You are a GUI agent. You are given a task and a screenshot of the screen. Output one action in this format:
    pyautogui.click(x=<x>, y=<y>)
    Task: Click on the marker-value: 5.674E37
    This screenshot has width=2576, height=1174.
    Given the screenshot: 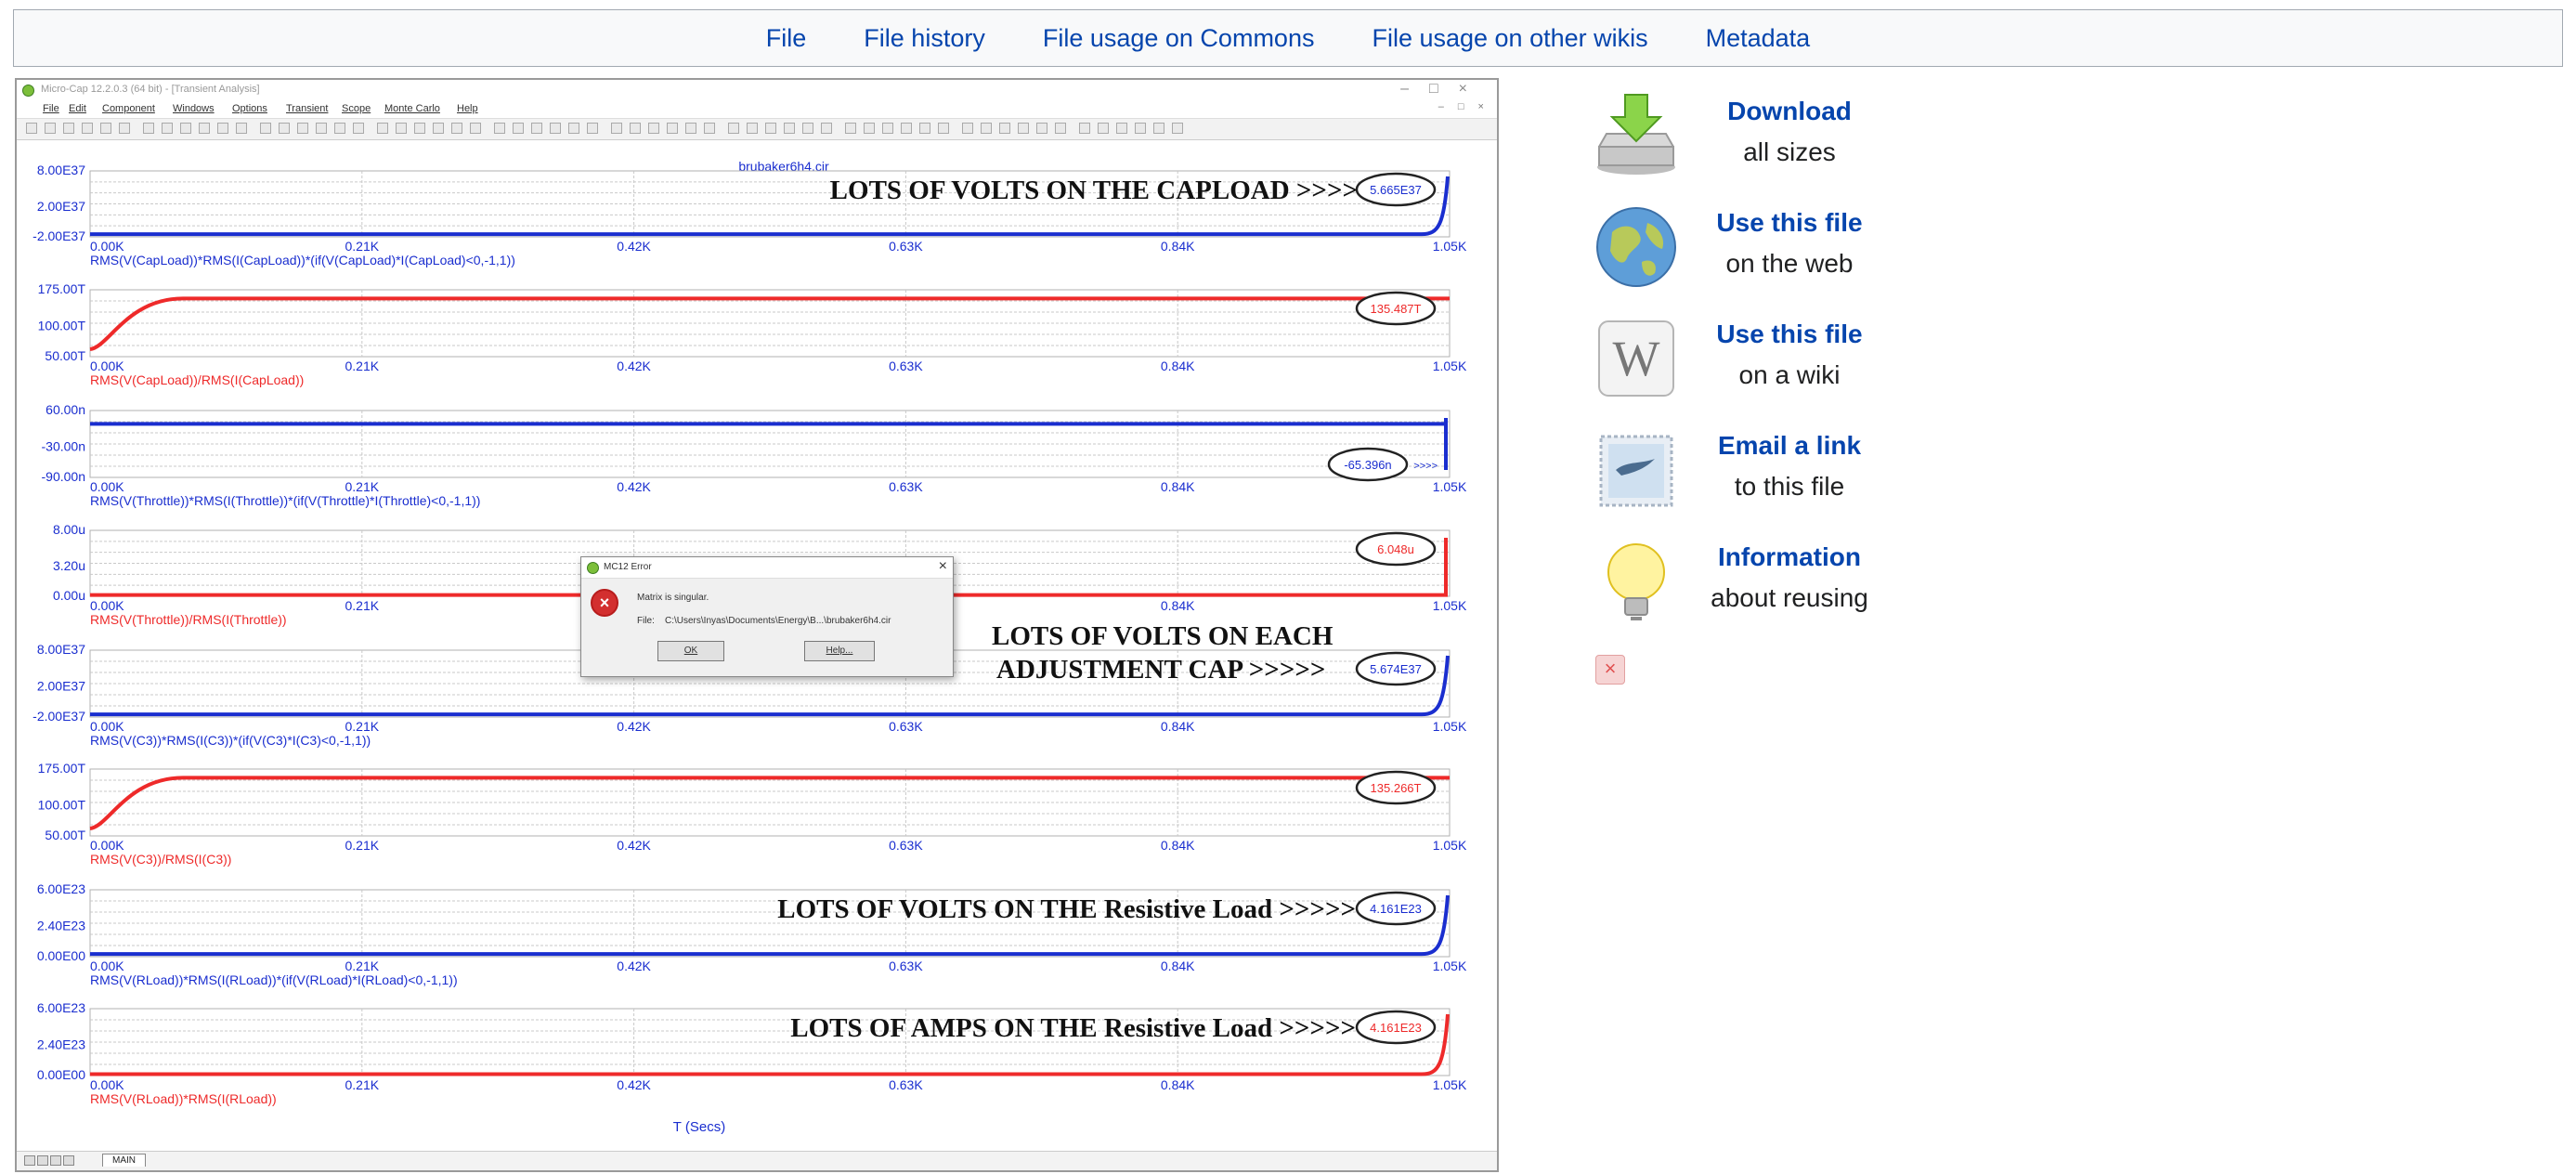 What is the action you would take?
    pyautogui.click(x=1396, y=669)
    